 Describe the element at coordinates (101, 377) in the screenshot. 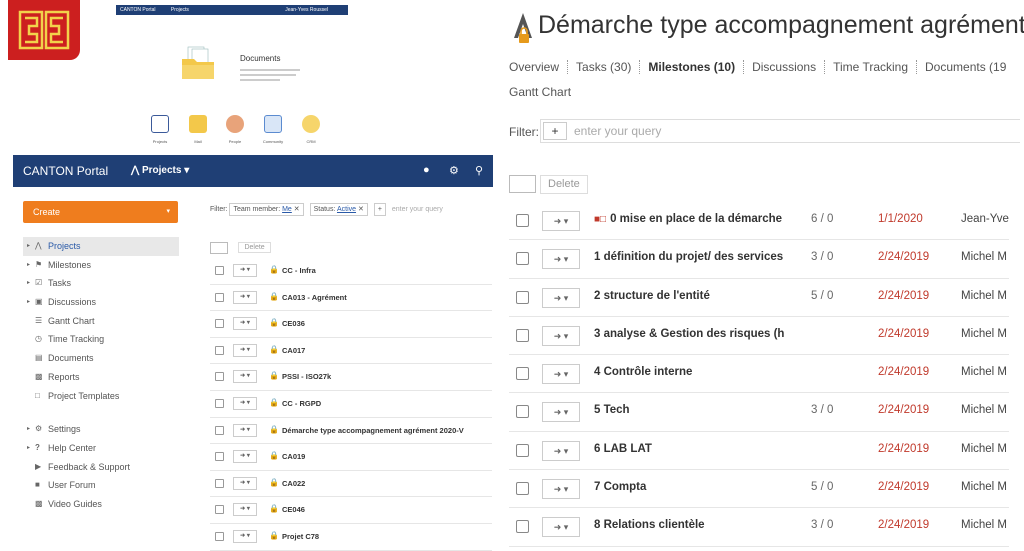

I see `sidebar-item-reports: ▩ Reports` at that location.